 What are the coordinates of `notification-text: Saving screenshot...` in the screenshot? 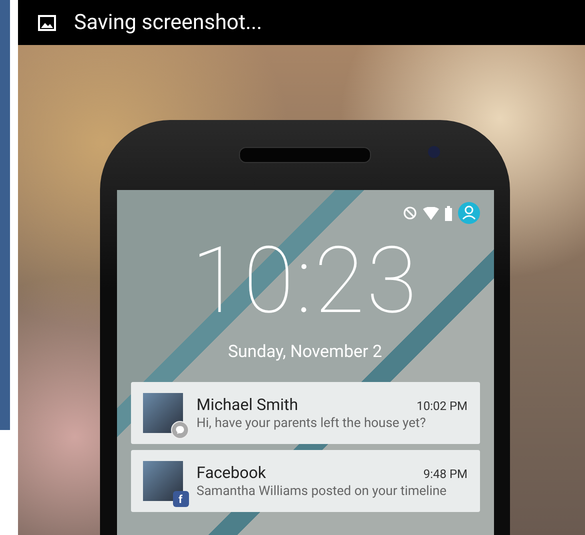 It's located at (168, 22).